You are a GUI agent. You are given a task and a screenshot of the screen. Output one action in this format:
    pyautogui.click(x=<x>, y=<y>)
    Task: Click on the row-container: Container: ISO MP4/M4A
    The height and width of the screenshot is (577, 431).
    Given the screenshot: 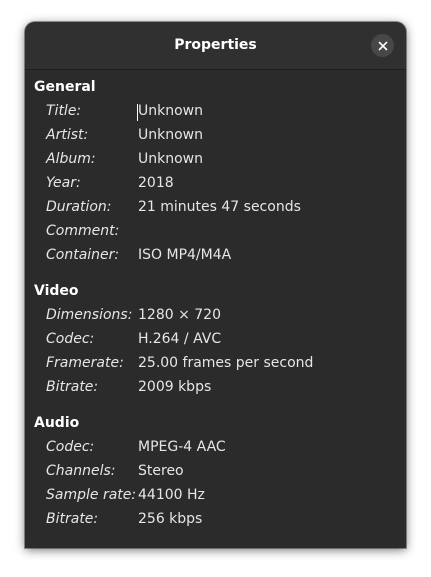 What is the action you would take?
    pyautogui.click(x=215, y=257)
    